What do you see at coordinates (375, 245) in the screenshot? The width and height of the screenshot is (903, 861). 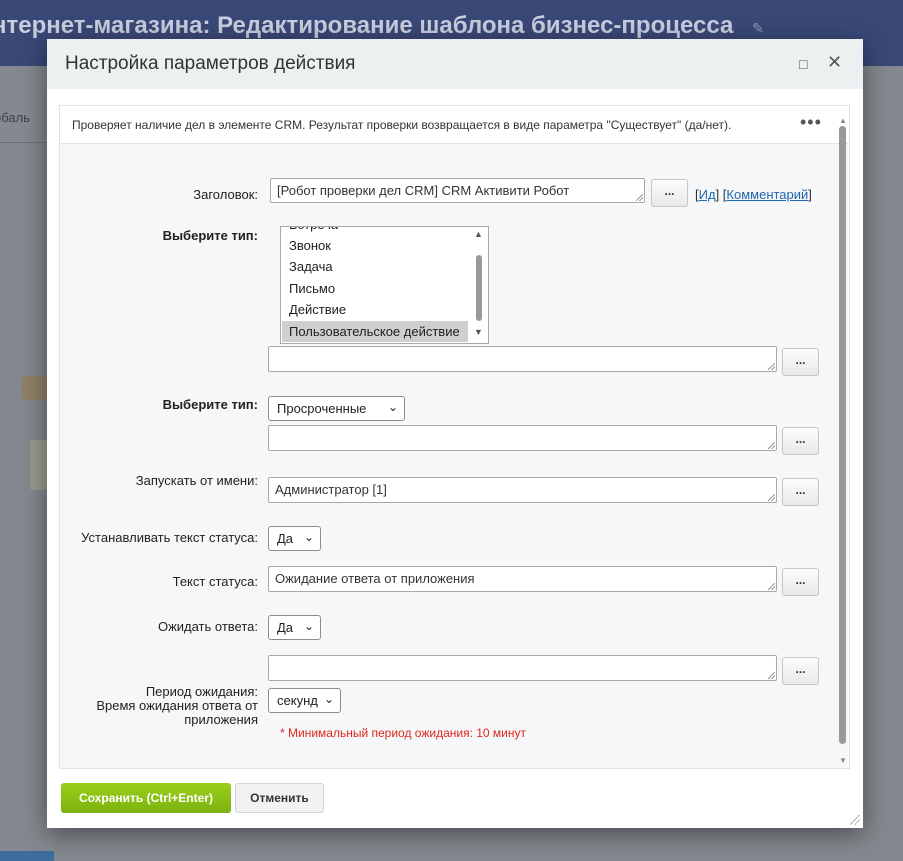 I see `list-item: Звонок` at bounding box center [375, 245].